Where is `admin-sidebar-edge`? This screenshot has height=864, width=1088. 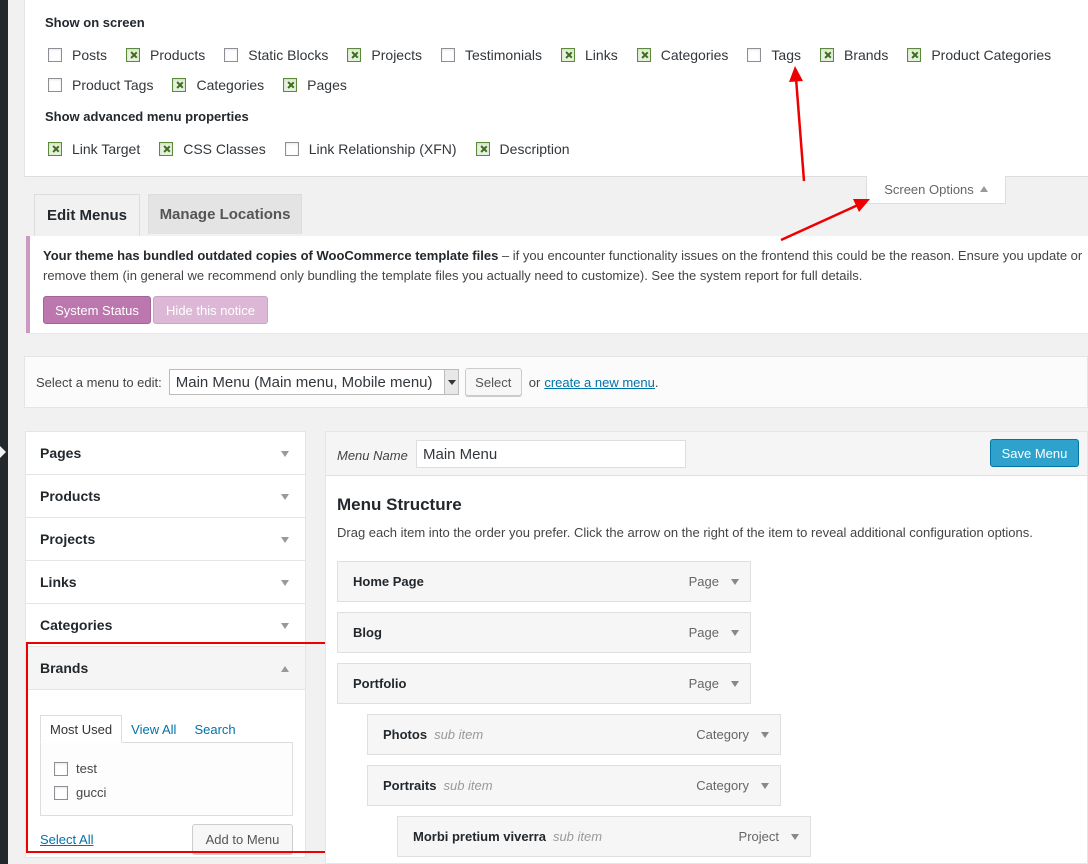 admin-sidebar-edge is located at coordinates (4, 432).